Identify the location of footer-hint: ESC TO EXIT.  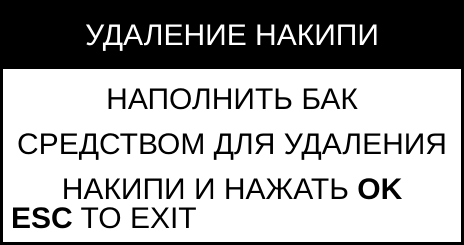
(104, 219).